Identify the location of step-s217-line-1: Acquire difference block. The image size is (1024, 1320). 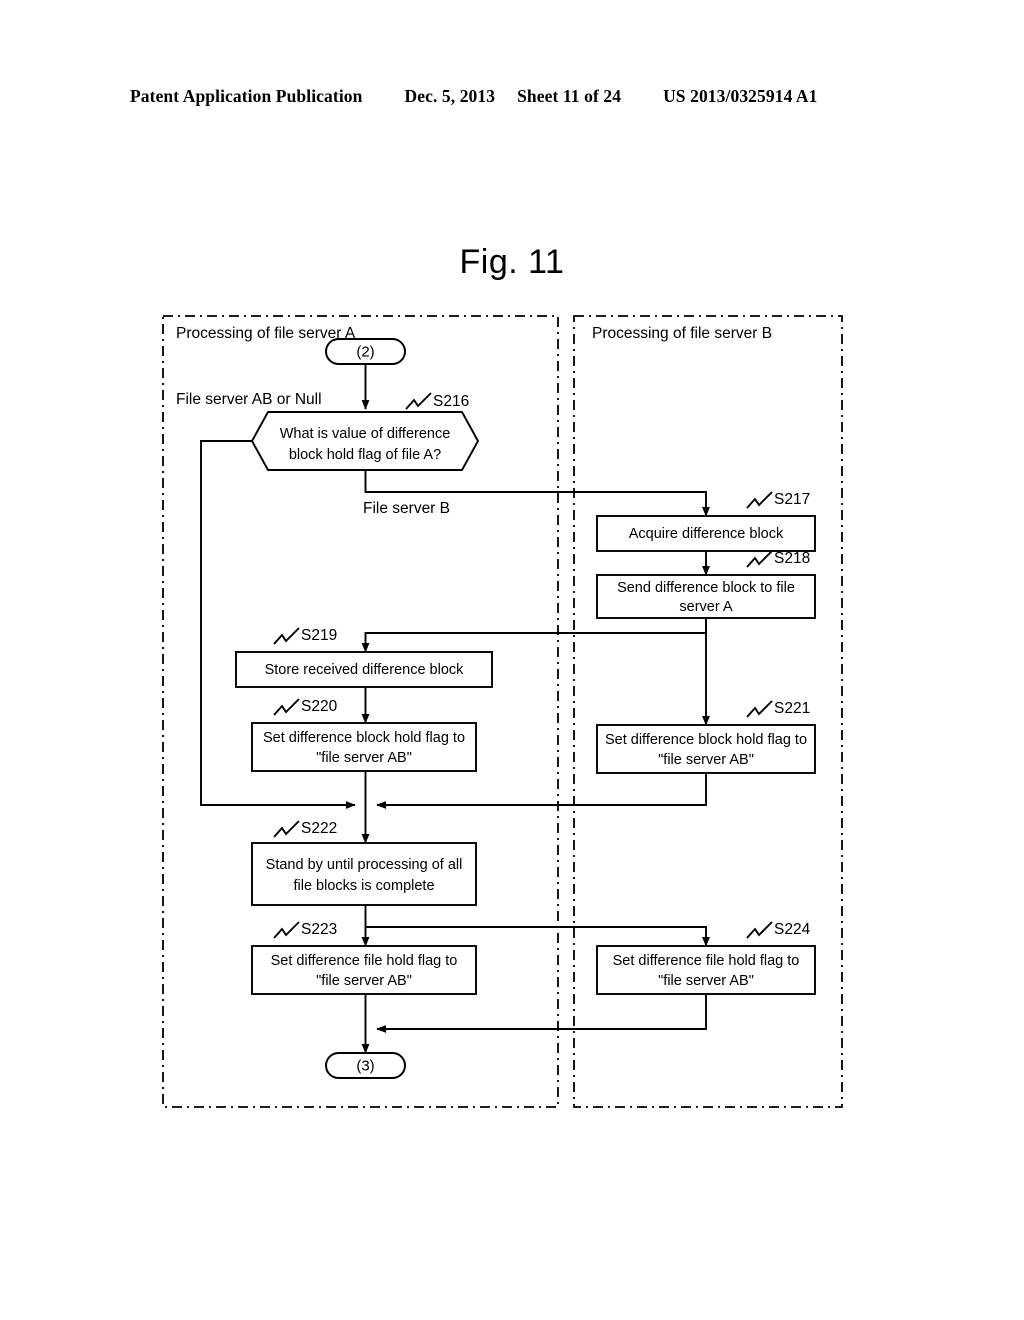
(706, 534).